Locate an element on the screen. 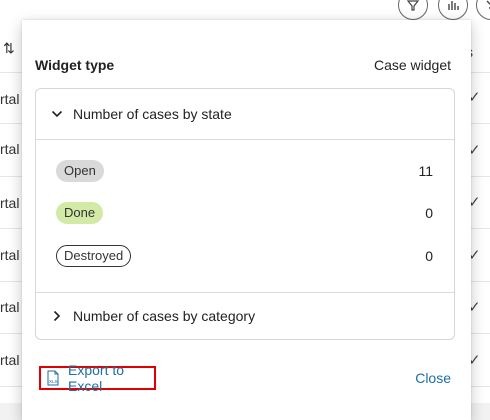  chevron-down-icon is located at coordinates (57, 114).